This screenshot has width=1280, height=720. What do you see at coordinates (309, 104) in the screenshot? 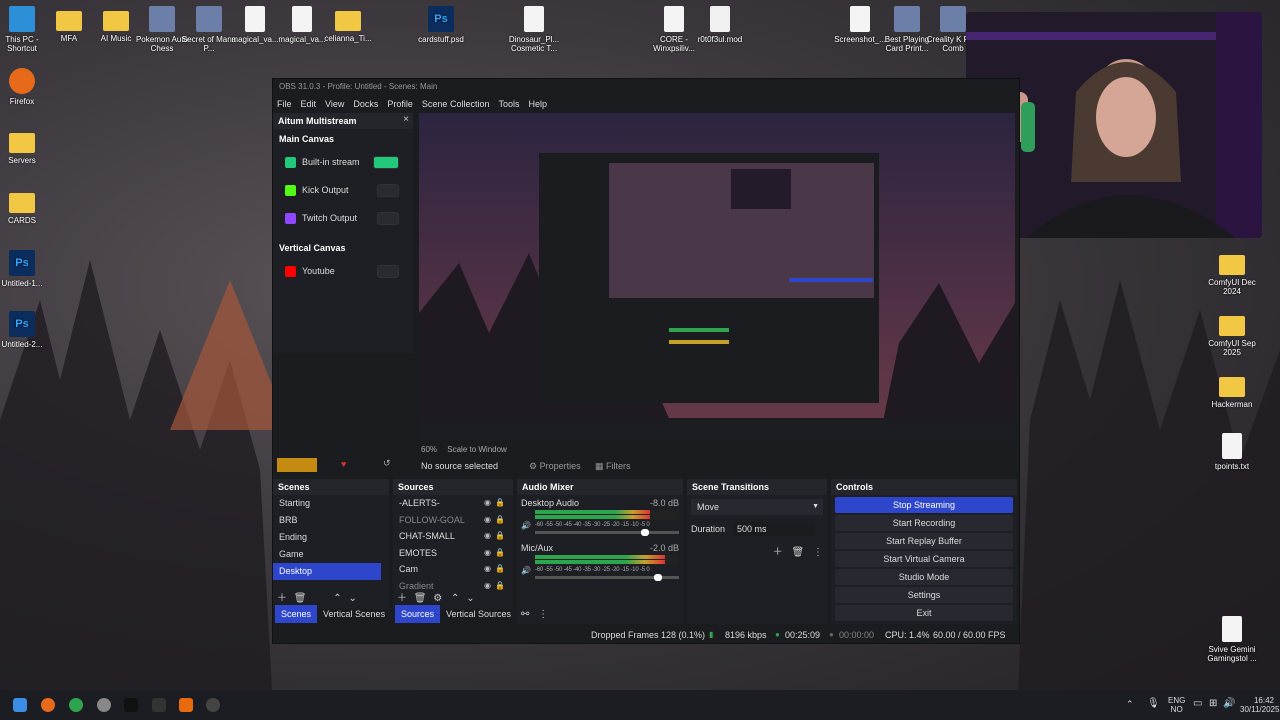
I see `menu-item: Edit` at bounding box center [309, 104].